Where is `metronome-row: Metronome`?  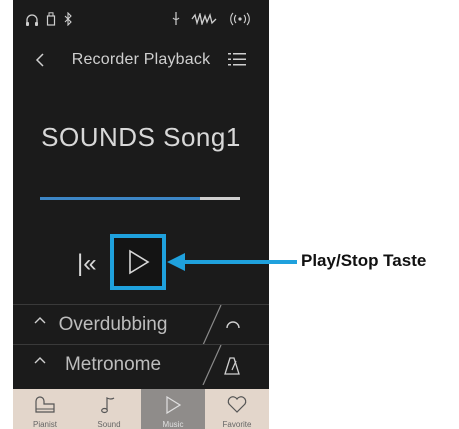 metronome-row: Metronome is located at coordinates (141, 364).